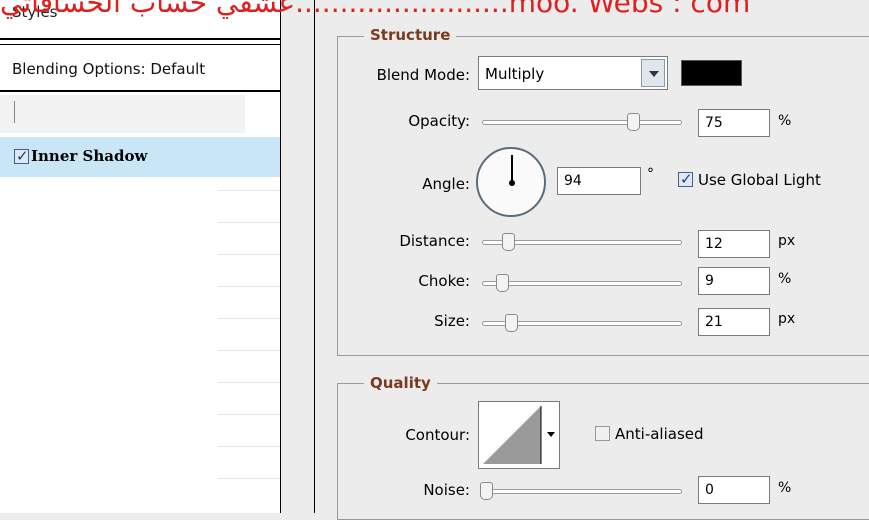  I want to click on structure-group-title: Structure, so click(410, 35).